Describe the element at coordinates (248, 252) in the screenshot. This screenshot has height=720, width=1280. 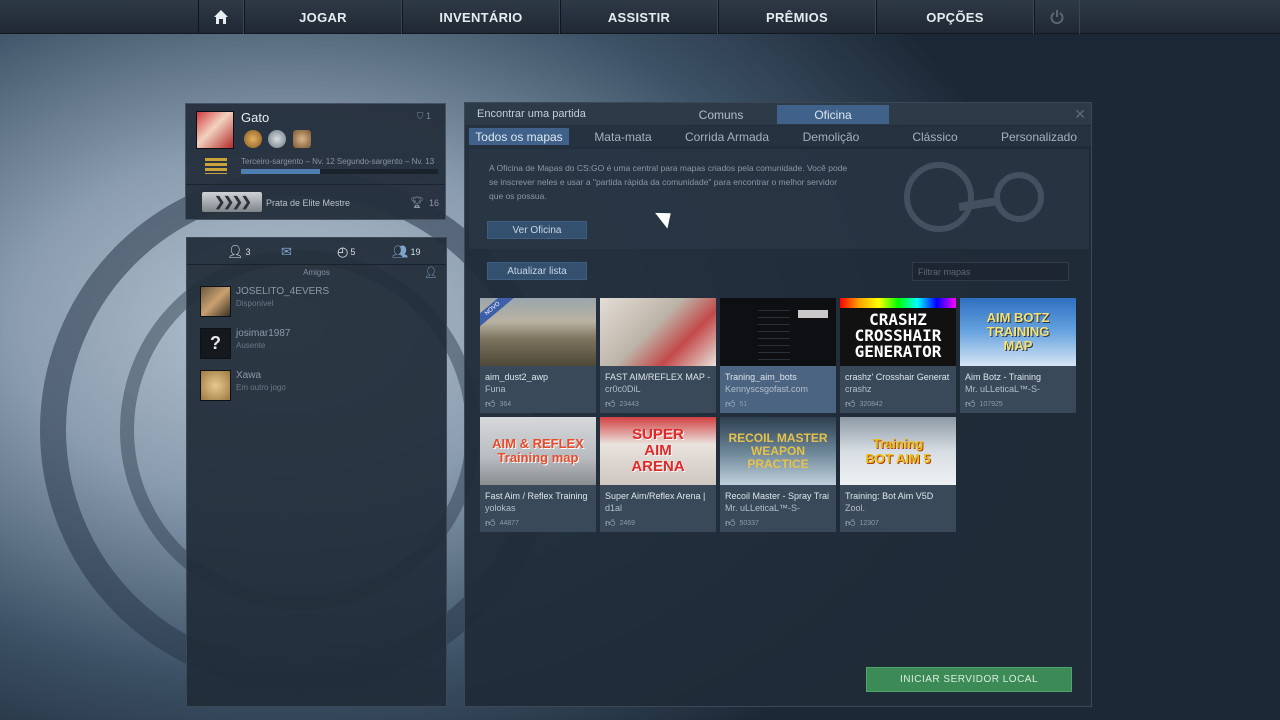
I see `tab-friends-count: 3` at that location.